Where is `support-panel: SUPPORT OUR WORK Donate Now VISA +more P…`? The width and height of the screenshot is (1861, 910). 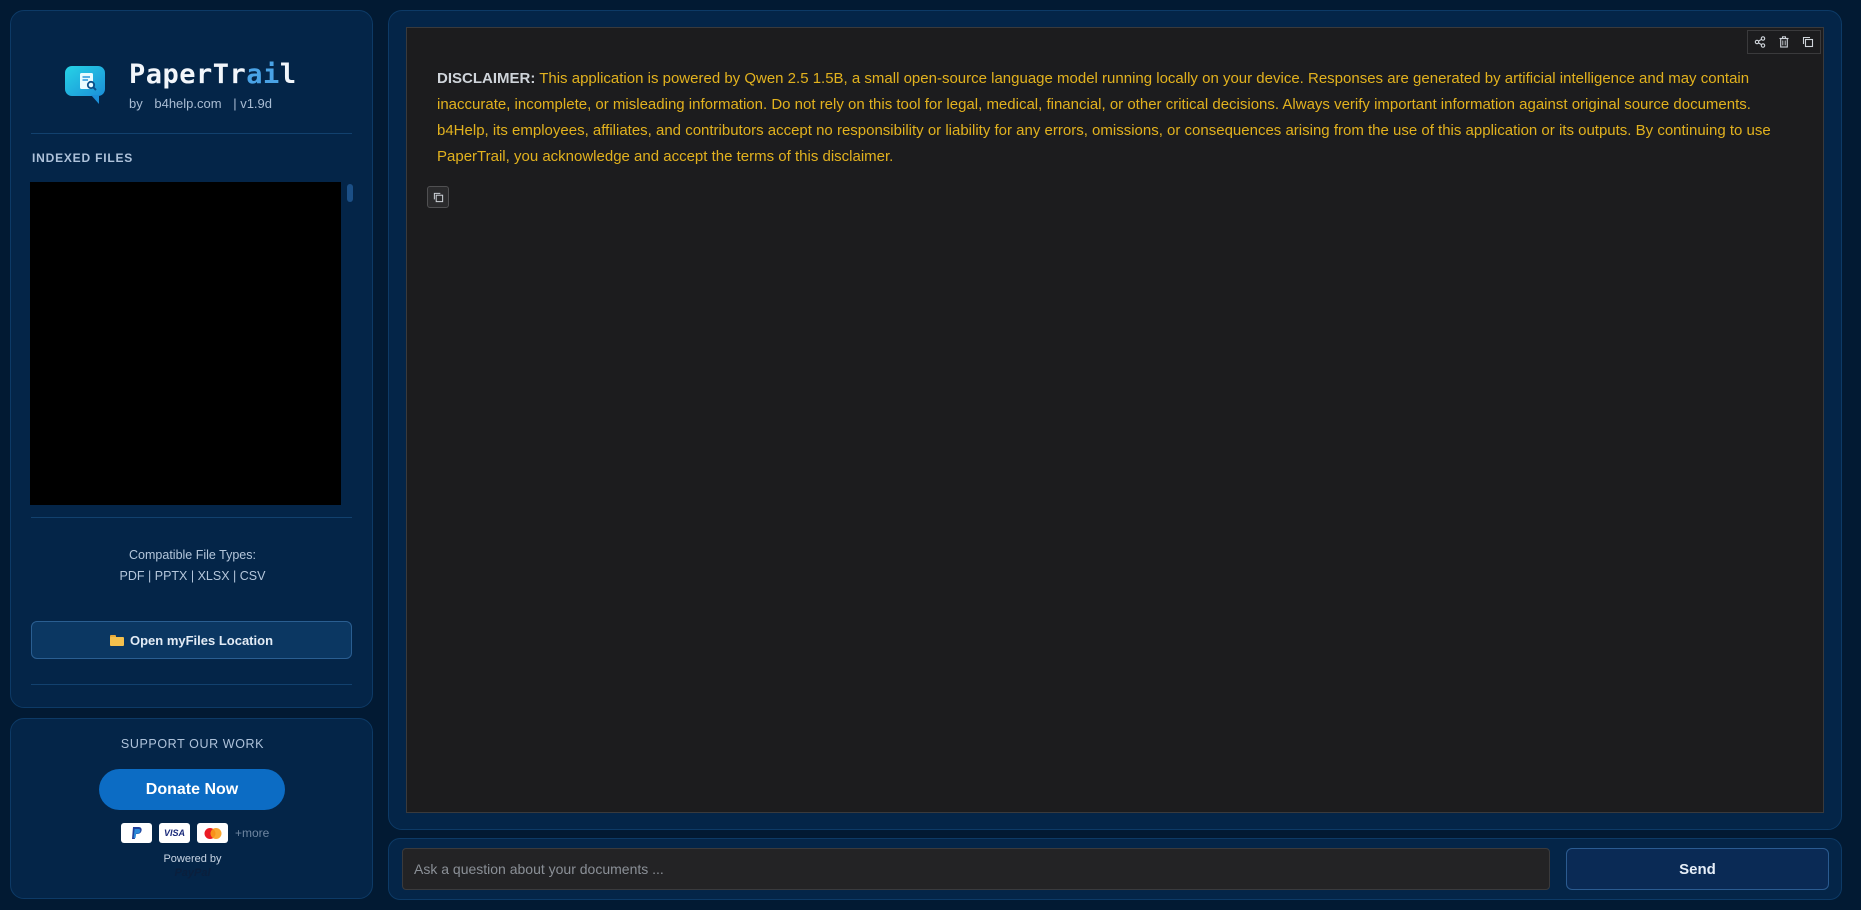
support-panel: SUPPORT OUR WORK Donate Now VISA +more P… is located at coordinates (191, 808).